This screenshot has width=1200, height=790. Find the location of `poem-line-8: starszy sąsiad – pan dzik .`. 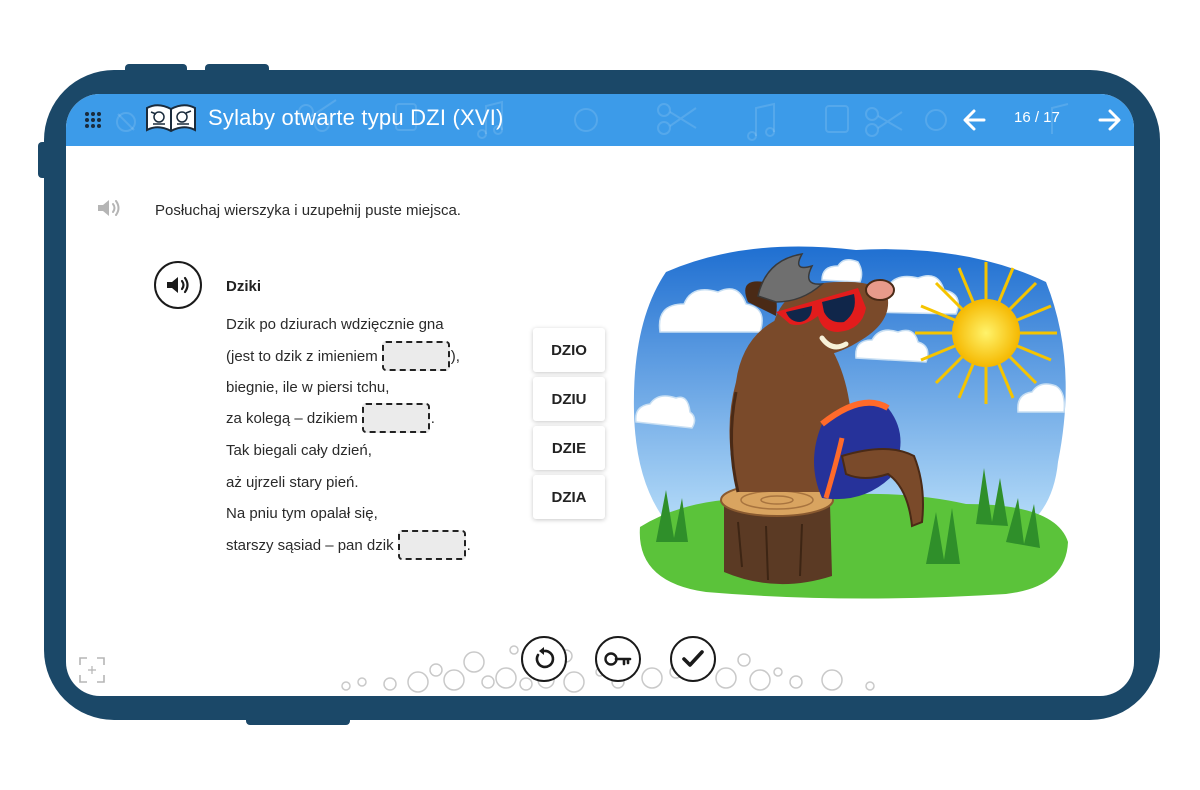

poem-line-8: starszy sąsiad – pan dzik . is located at coordinates (348, 545).